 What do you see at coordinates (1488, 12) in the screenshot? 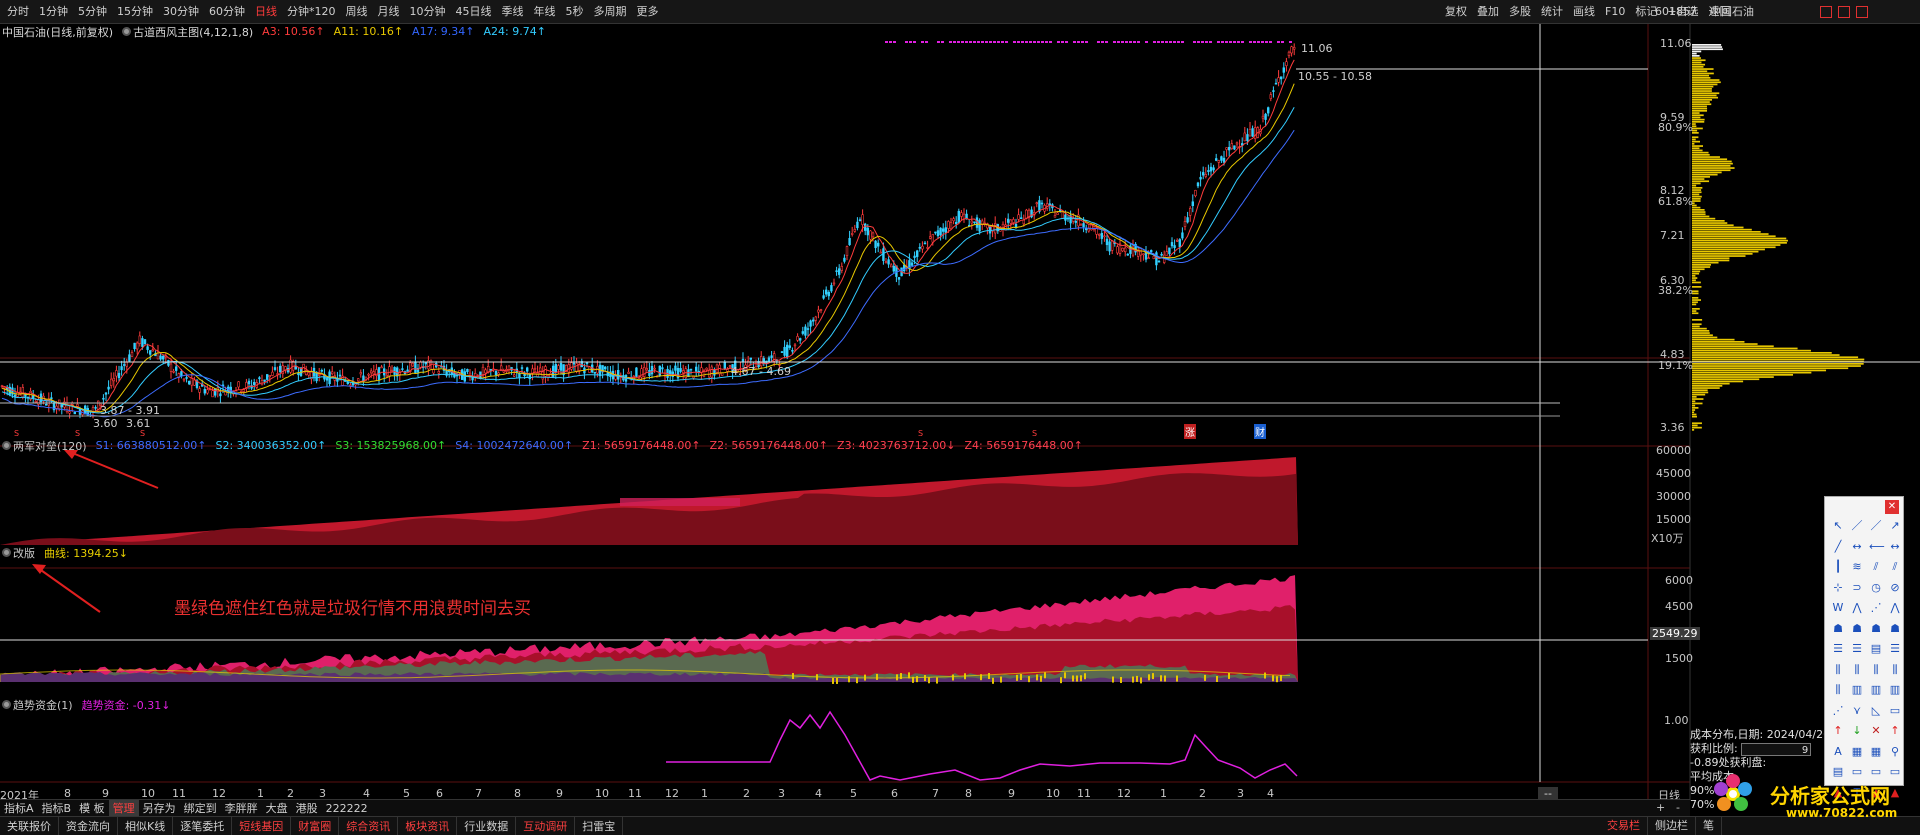
I see `chart-tool-button: 叠加` at bounding box center [1488, 12].